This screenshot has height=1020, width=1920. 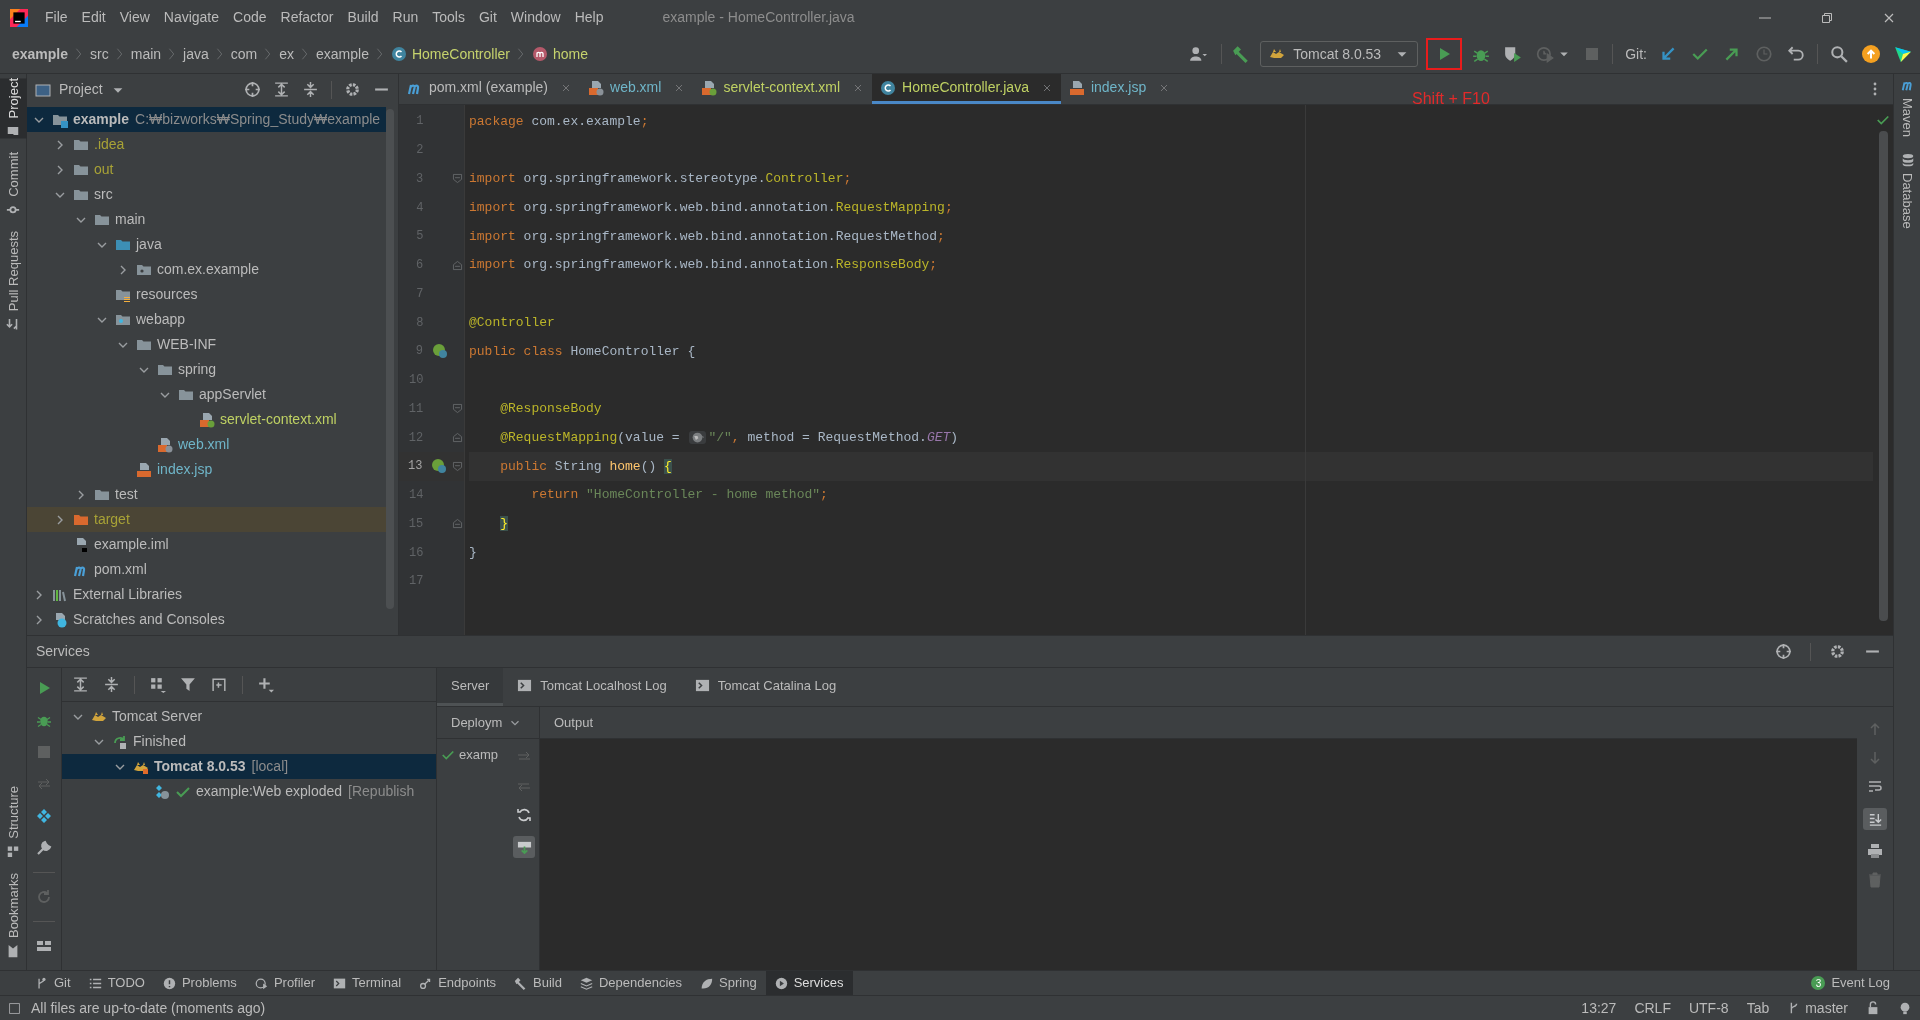 What do you see at coordinates (592, 687) in the screenshot?
I see `tab: Tomcat Localhost Log` at bounding box center [592, 687].